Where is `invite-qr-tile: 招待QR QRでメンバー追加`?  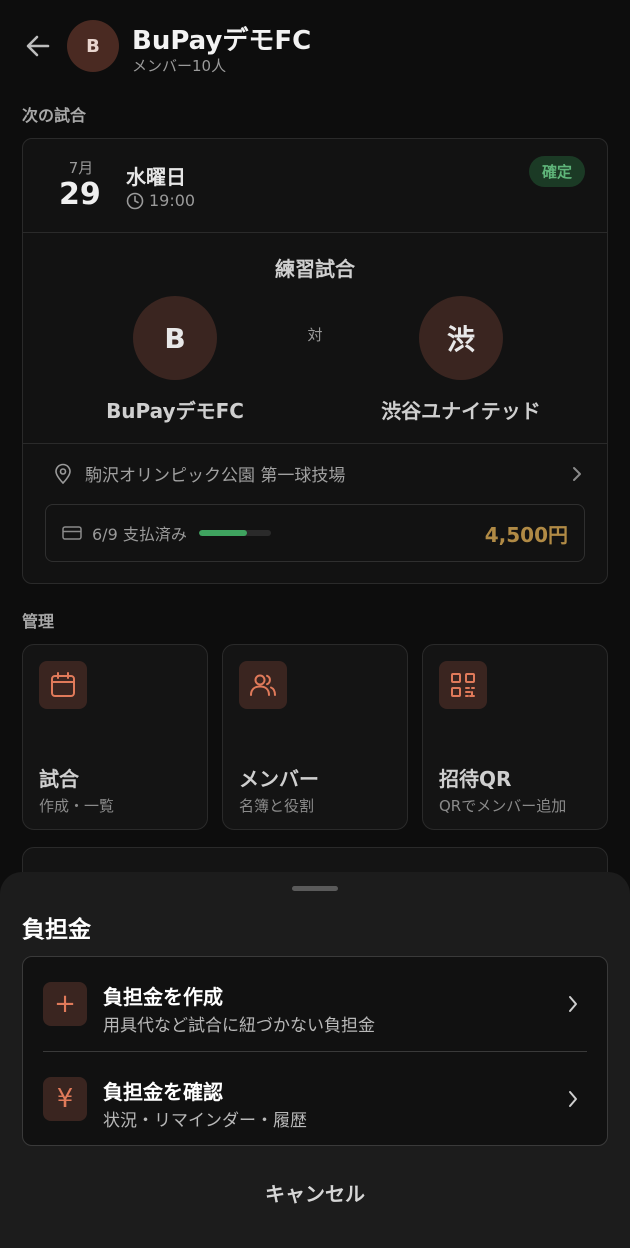 invite-qr-tile: 招待QR QRでメンバー追加 is located at coordinates (515, 737).